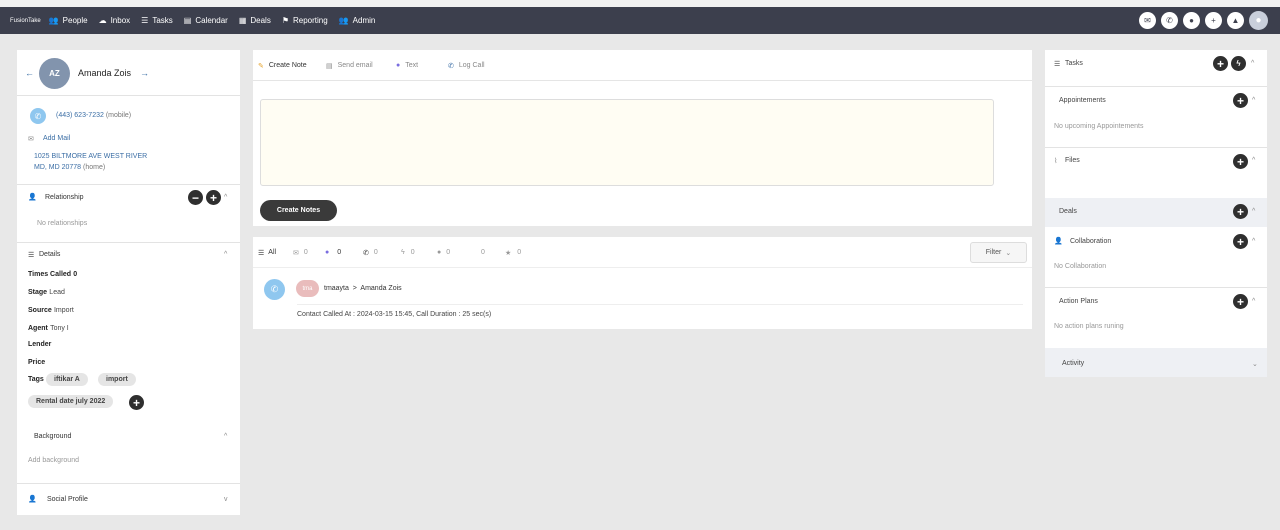  I want to click on tasks-icon: ☰, so click(145, 20).